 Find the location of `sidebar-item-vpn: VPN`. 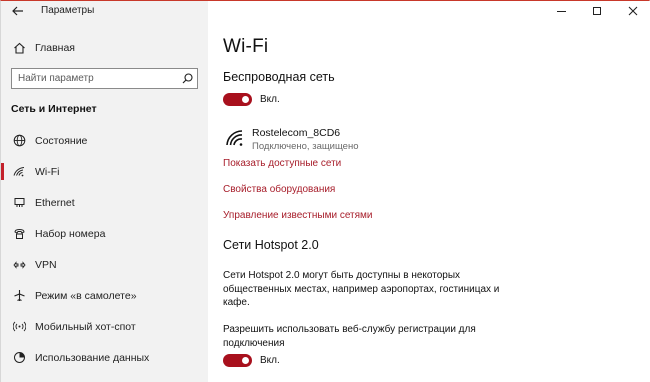

sidebar-item-vpn: VPN is located at coordinates (104, 264).